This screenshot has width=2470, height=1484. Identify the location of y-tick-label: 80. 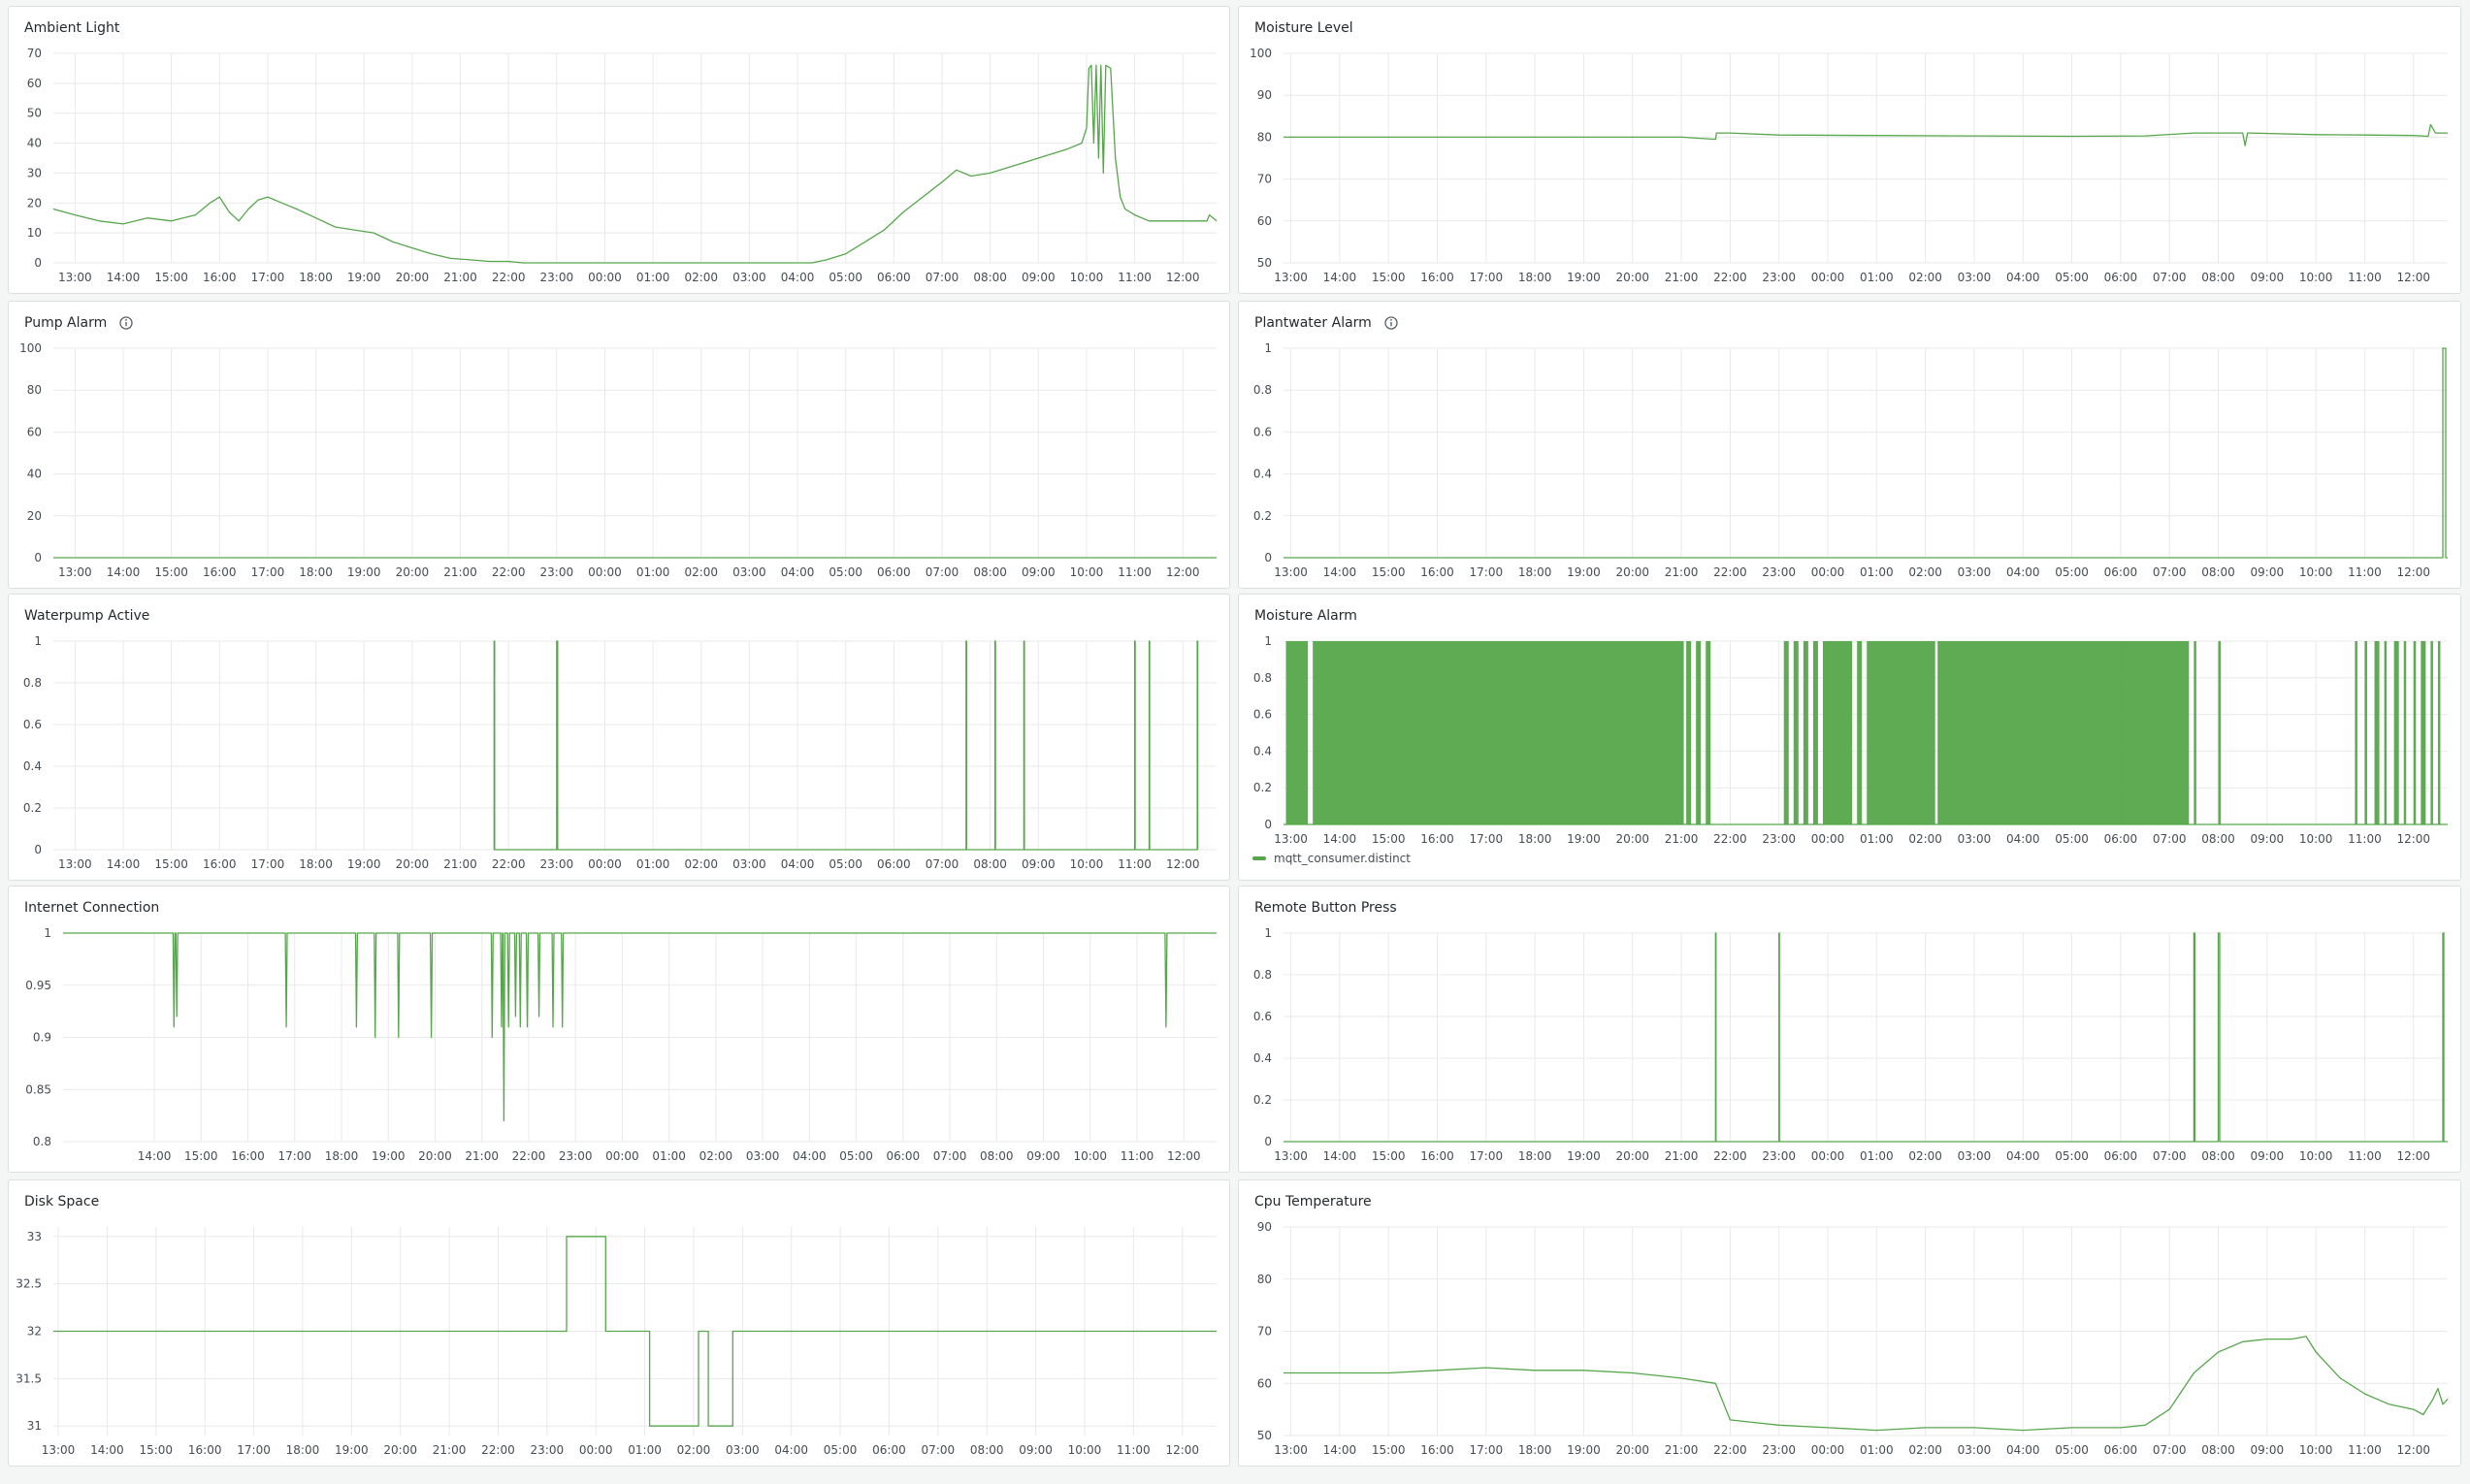
(1264, 137).